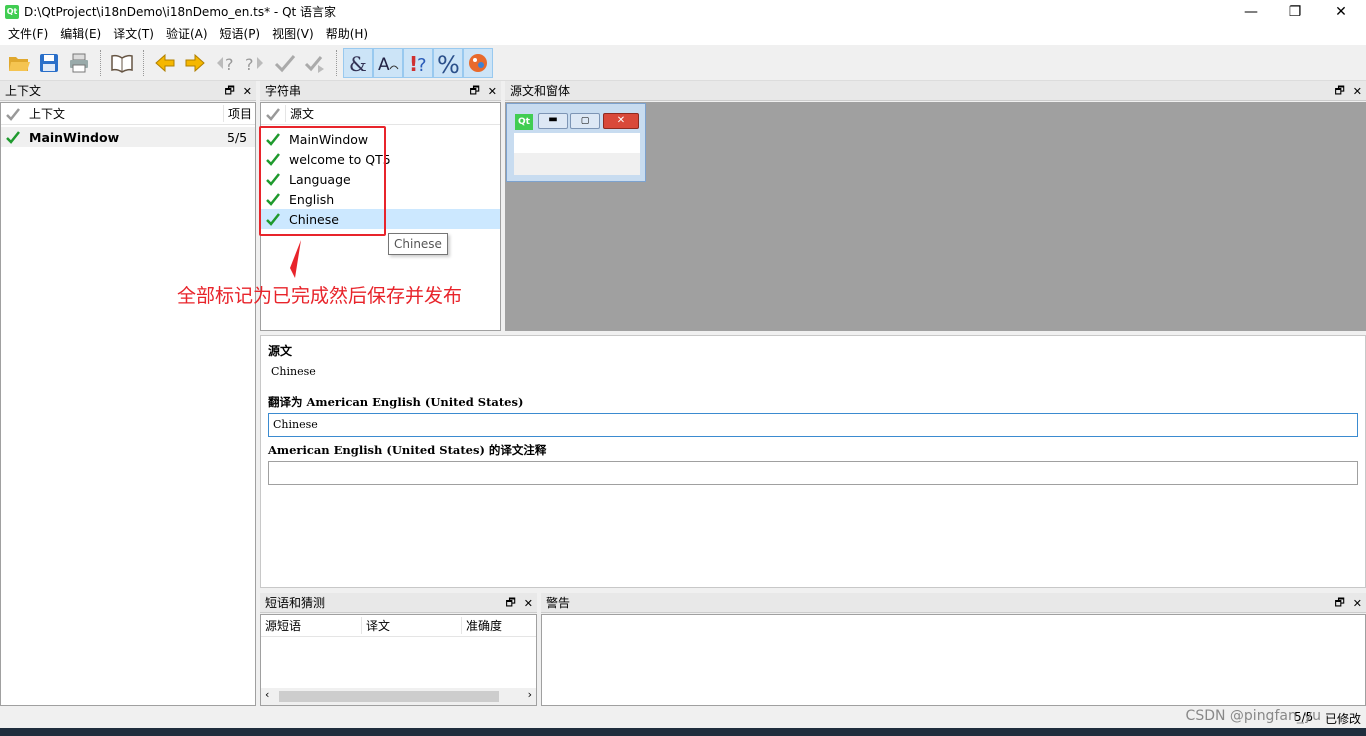  What do you see at coordinates (237, 113) in the screenshot?
I see `col-items-header: 项目` at bounding box center [237, 113].